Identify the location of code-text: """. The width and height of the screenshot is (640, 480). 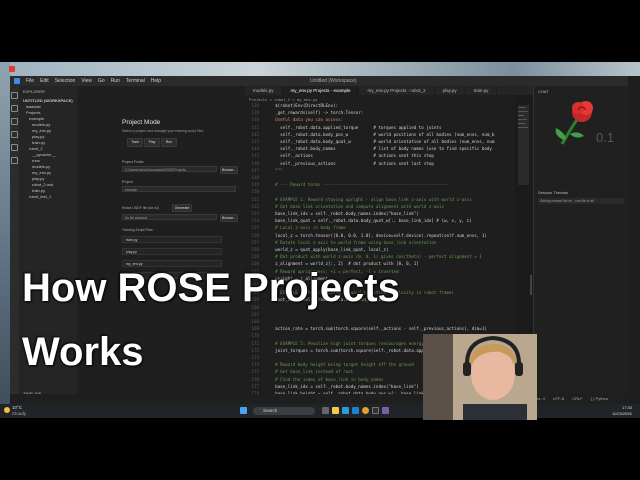
(274, 170).